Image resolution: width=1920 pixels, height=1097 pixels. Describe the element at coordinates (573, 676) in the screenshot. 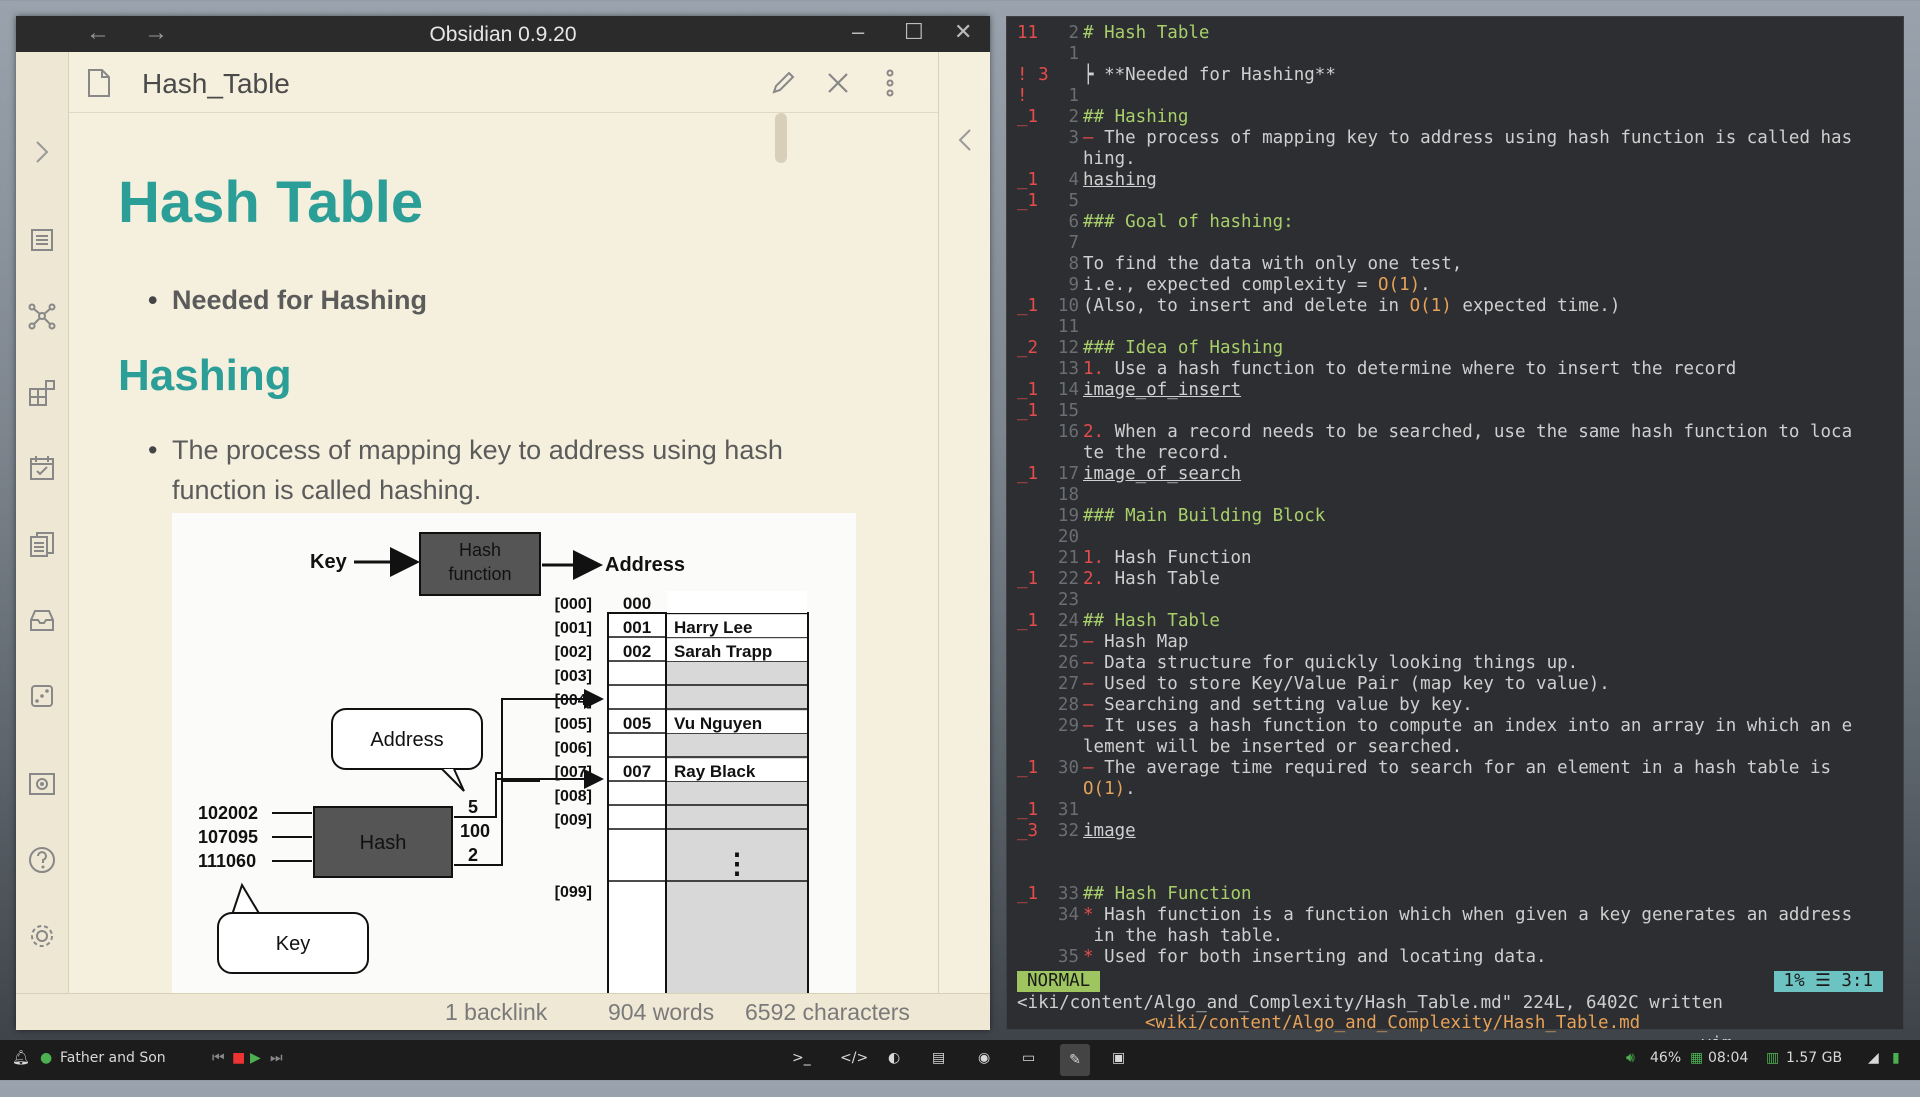

I see `table-index: [003]` at that location.